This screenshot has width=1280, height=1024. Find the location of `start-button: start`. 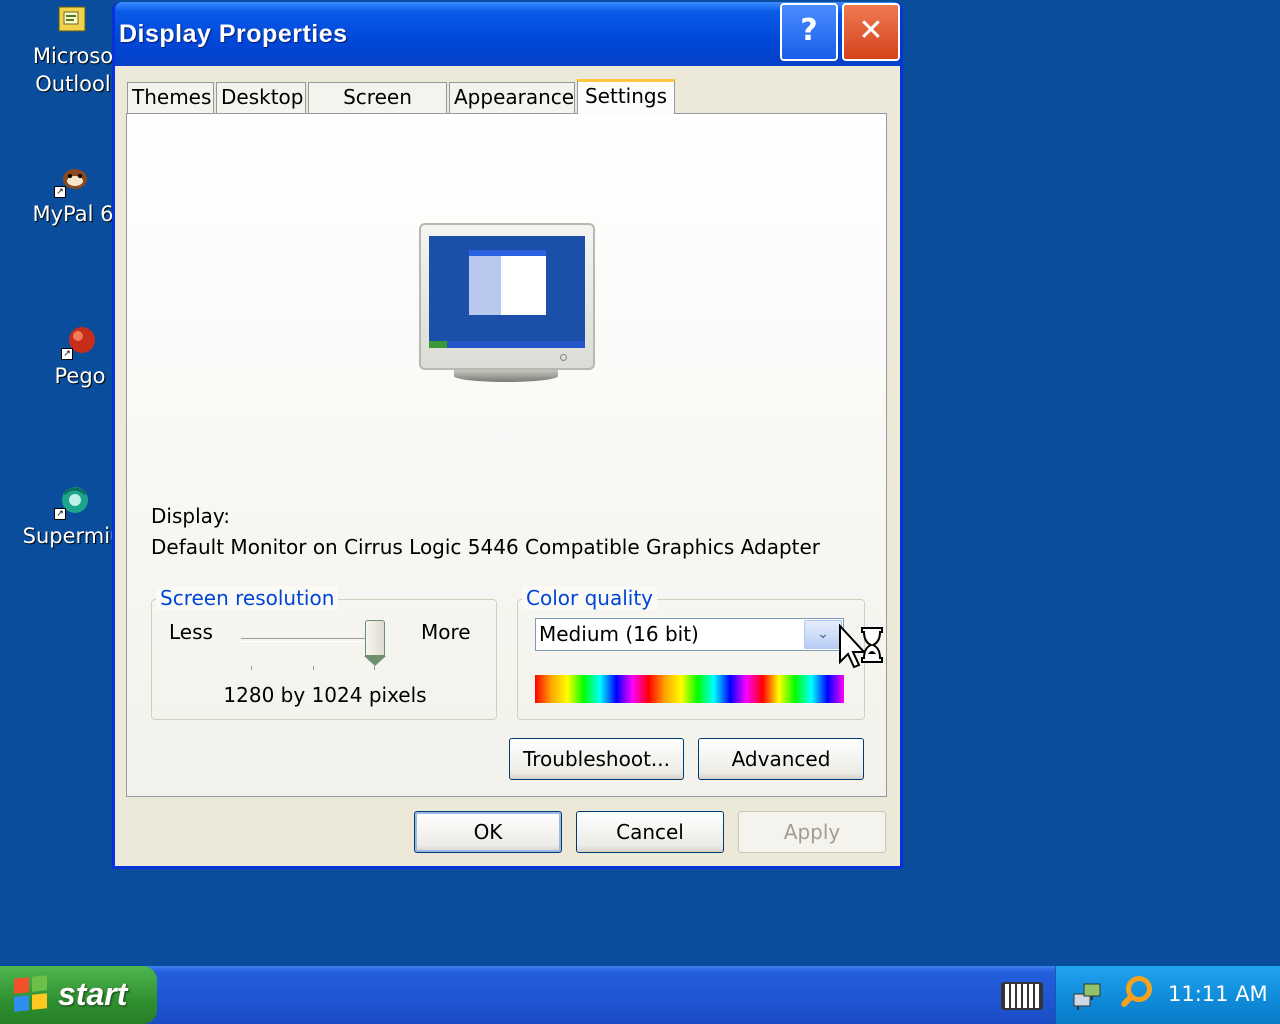

start-button: start is located at coordinates (78, 995).